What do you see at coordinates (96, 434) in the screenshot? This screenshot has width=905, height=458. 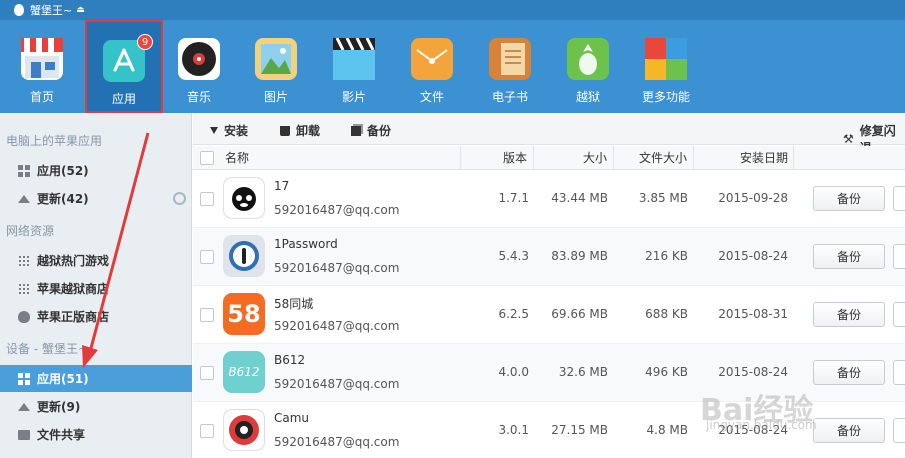 I see `sidebar-item-file-share: 文件共享` at bounding box center [96, 434].